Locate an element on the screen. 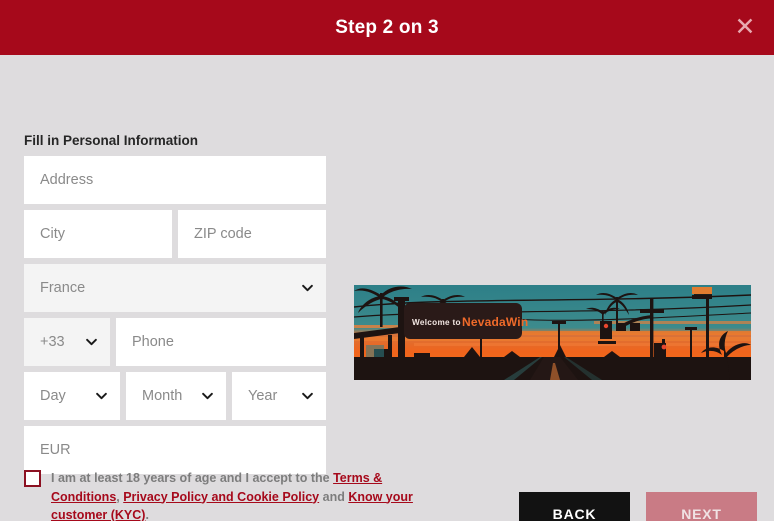 The width and height of the screenshot is (774, 521). back-button: BACK is located at coordinates (574, 506).